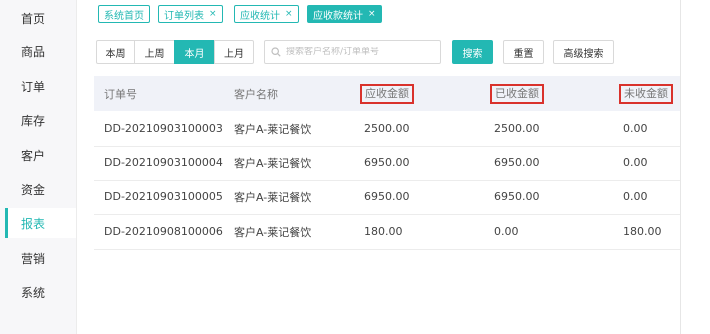  I want to click on sidebar-item-funds: 资金, so click(40, 189).